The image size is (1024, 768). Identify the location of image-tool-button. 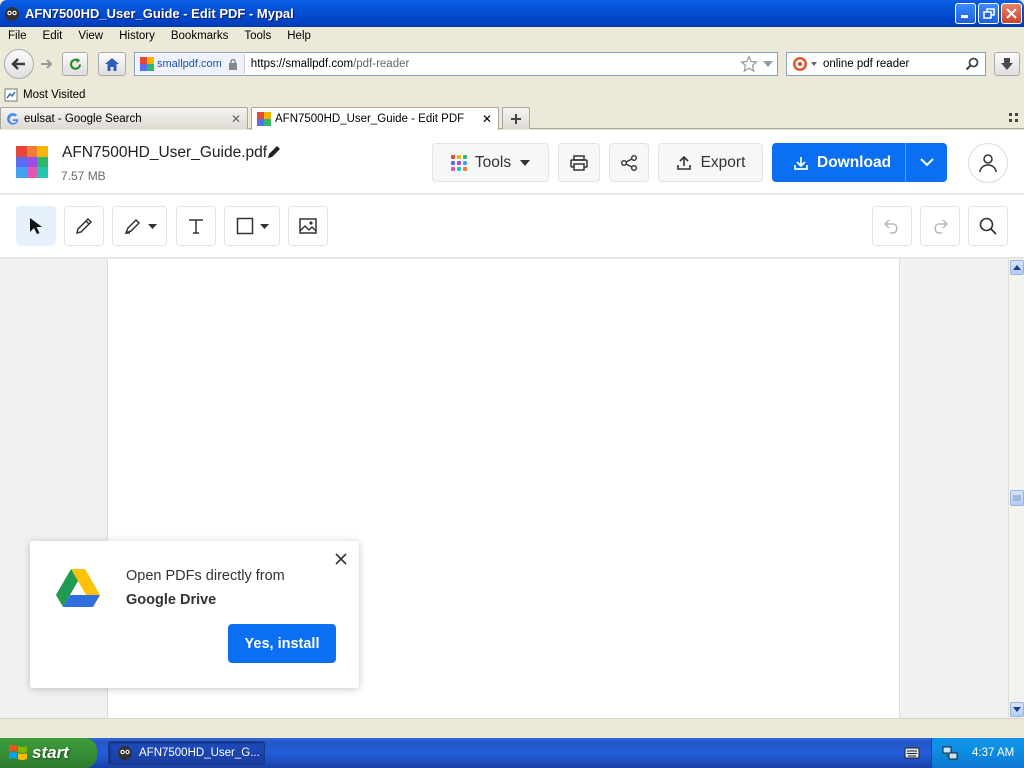
(308, 226).